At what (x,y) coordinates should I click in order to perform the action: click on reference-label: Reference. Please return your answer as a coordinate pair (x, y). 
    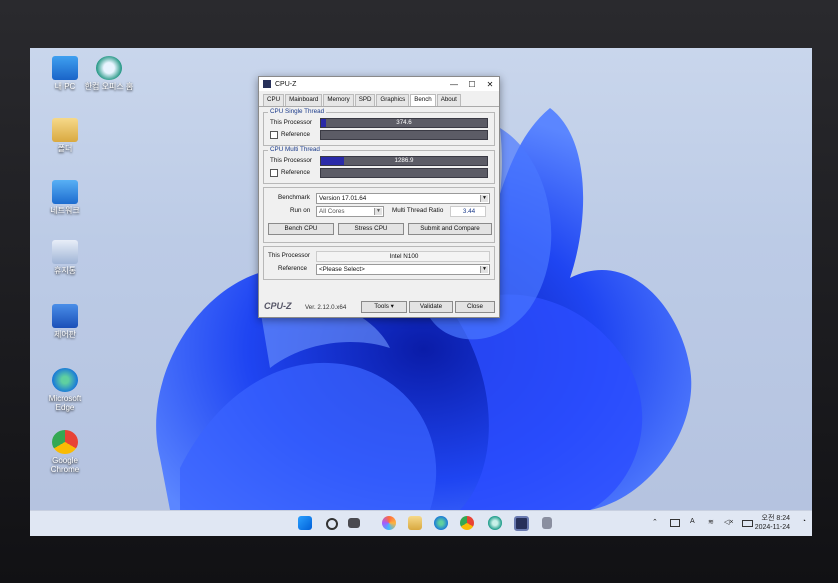
    Looking at the image, I should click on (293, 268).